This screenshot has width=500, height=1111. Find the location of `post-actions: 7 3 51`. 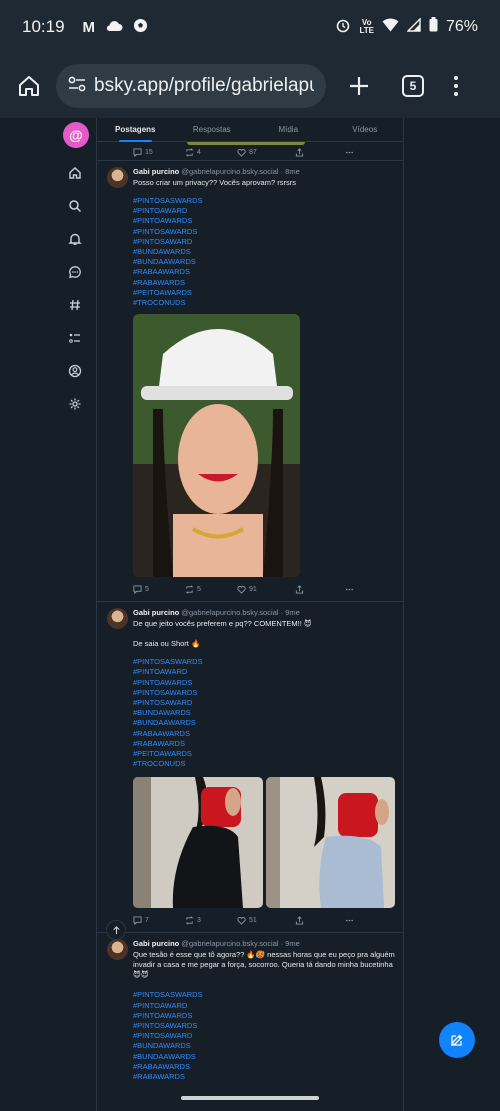

post-actions: 7 3 51 is located at coordinates (264, 920).